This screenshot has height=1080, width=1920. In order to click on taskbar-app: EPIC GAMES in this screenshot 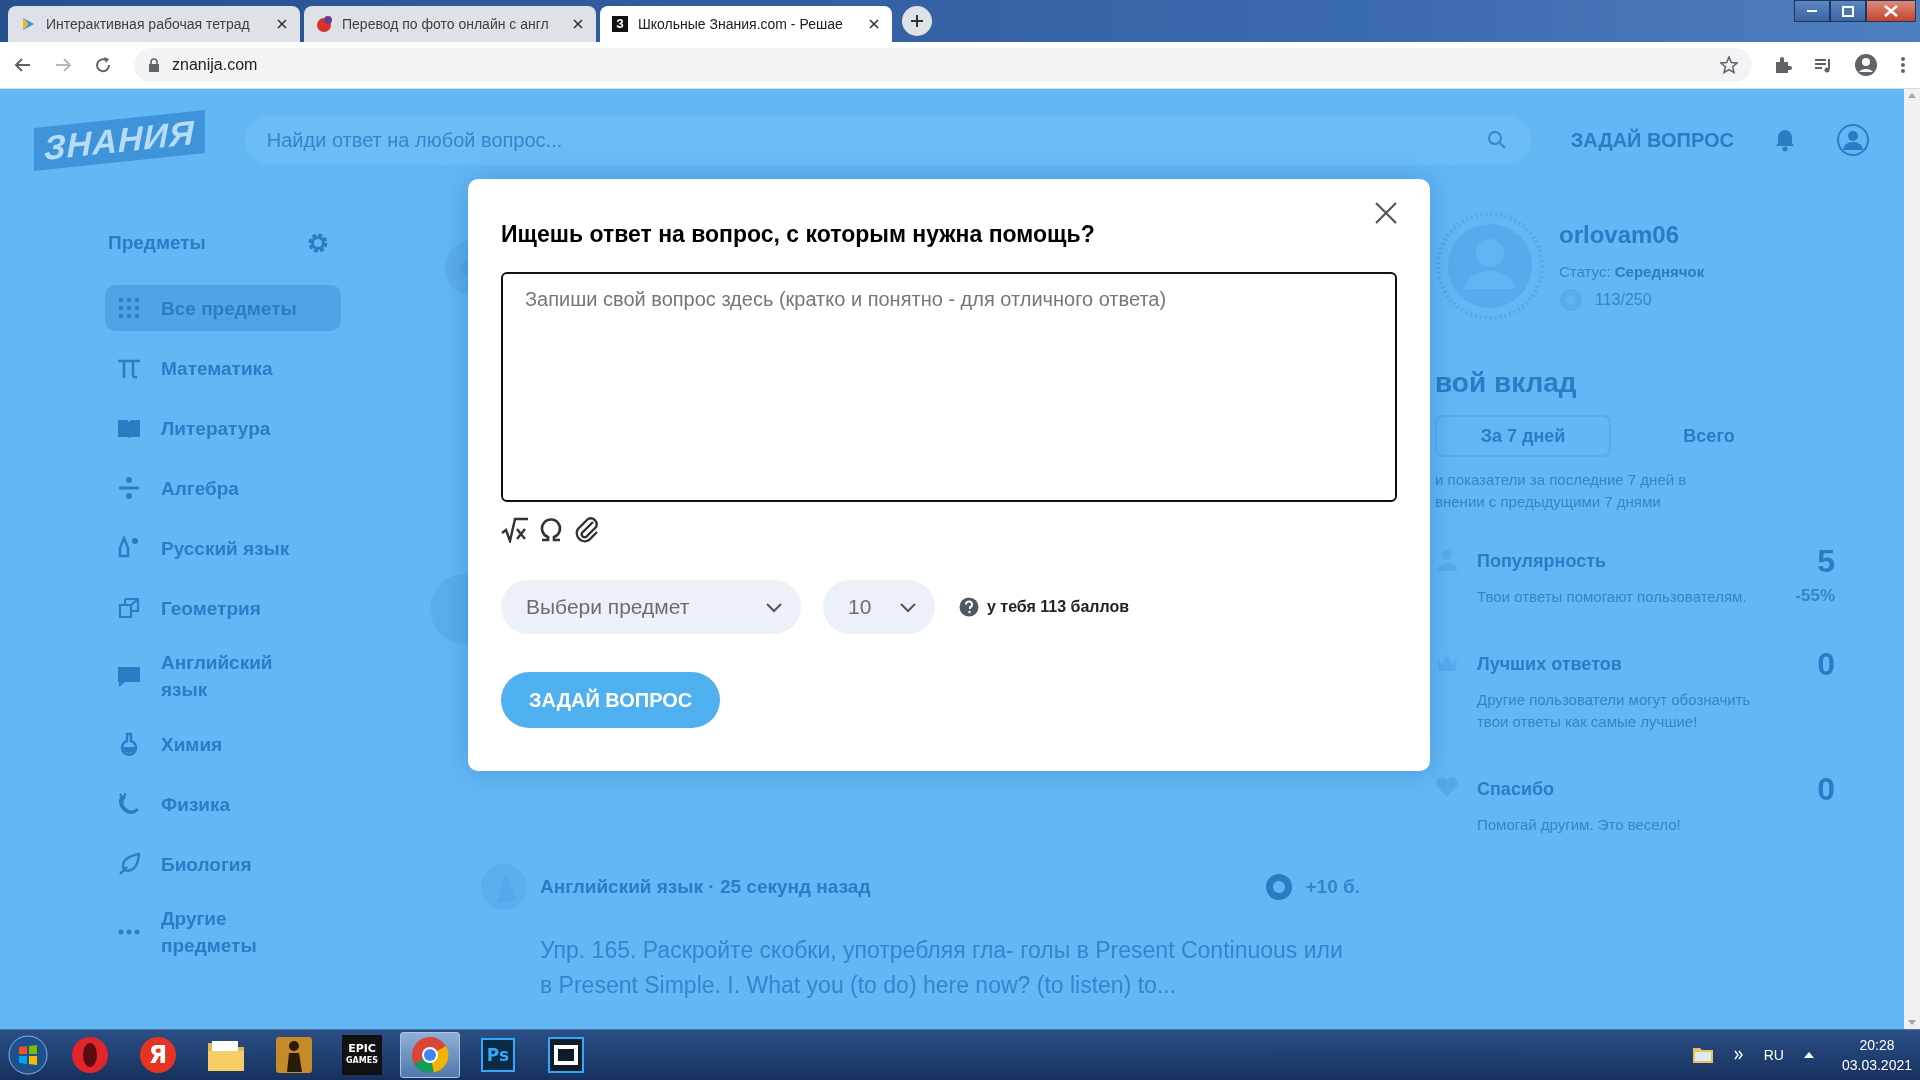, I will do `click(362, 1055)`.